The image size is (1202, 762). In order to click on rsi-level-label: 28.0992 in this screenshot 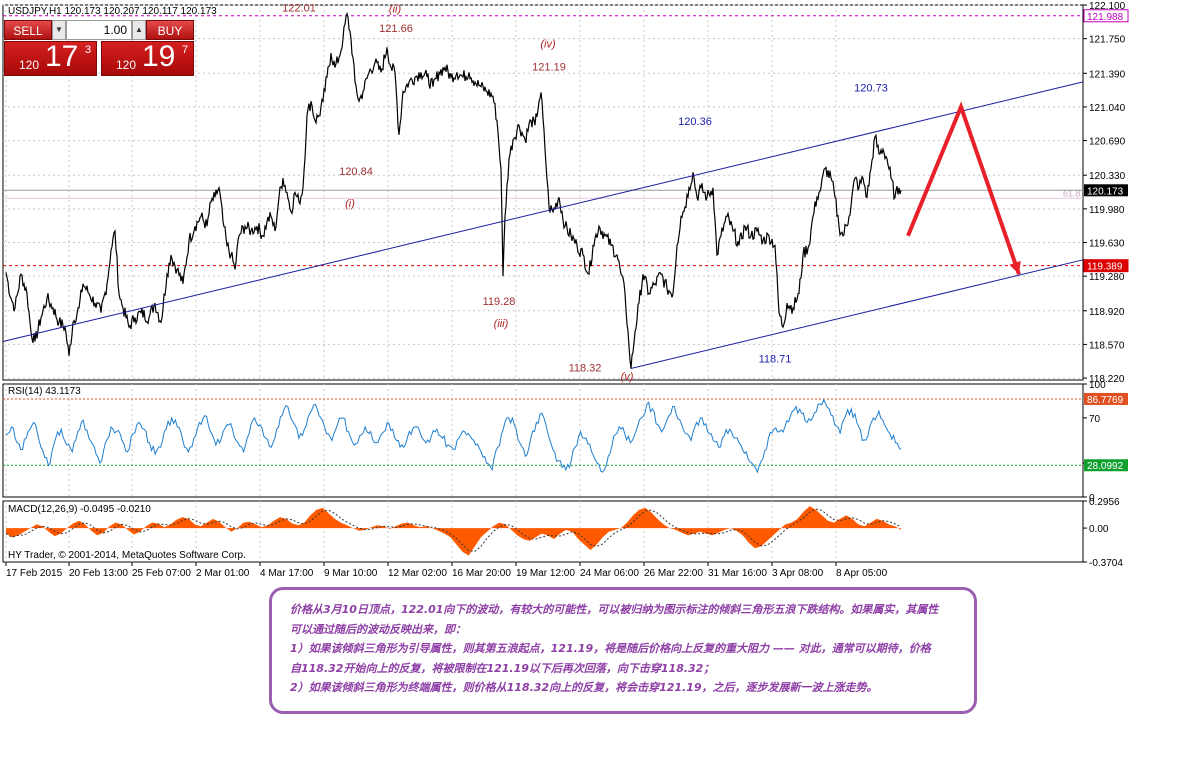, I will do `click(1105, 466)`.